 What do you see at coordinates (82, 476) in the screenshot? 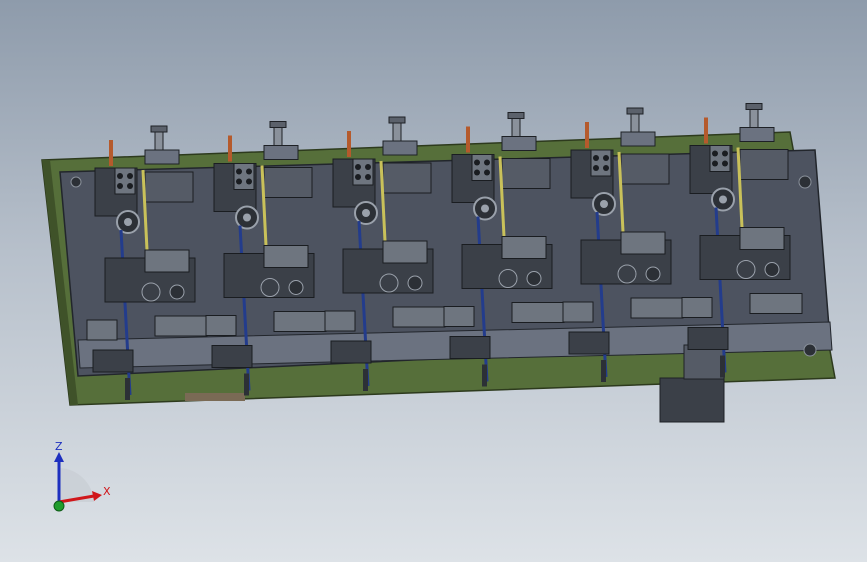
I see `orientation-triad: Z X` at bounding box center [82, 476].